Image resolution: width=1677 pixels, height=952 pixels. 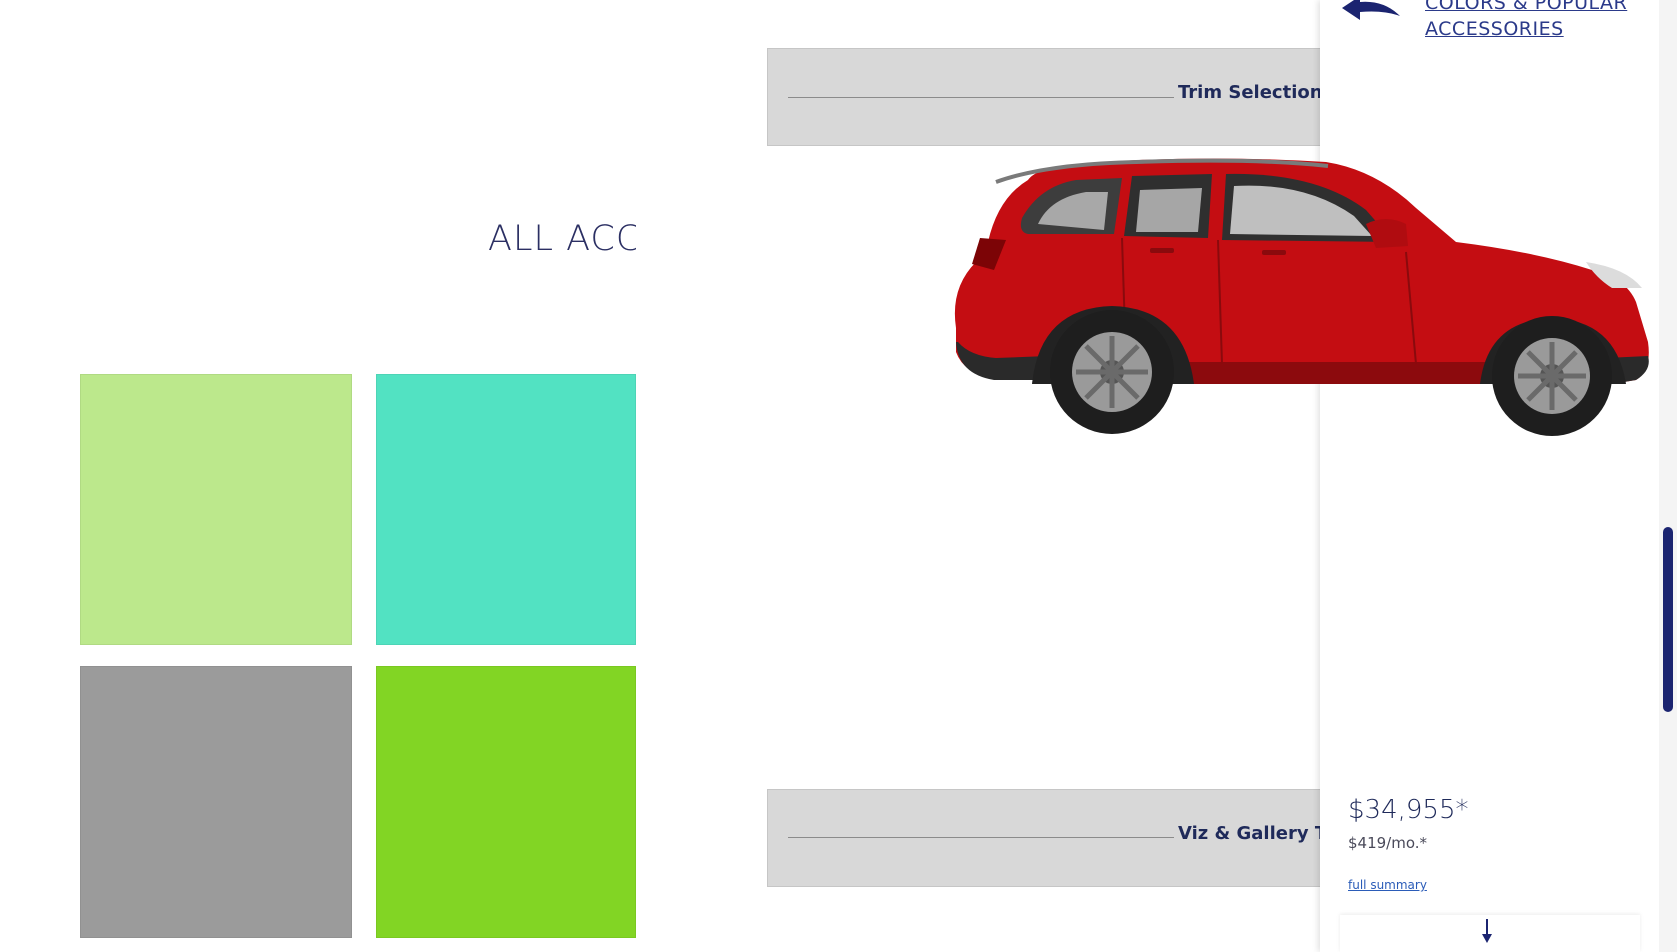 I want to click on trim-selection-placeholder: Trim Selection, so click(x=1052, y=97).